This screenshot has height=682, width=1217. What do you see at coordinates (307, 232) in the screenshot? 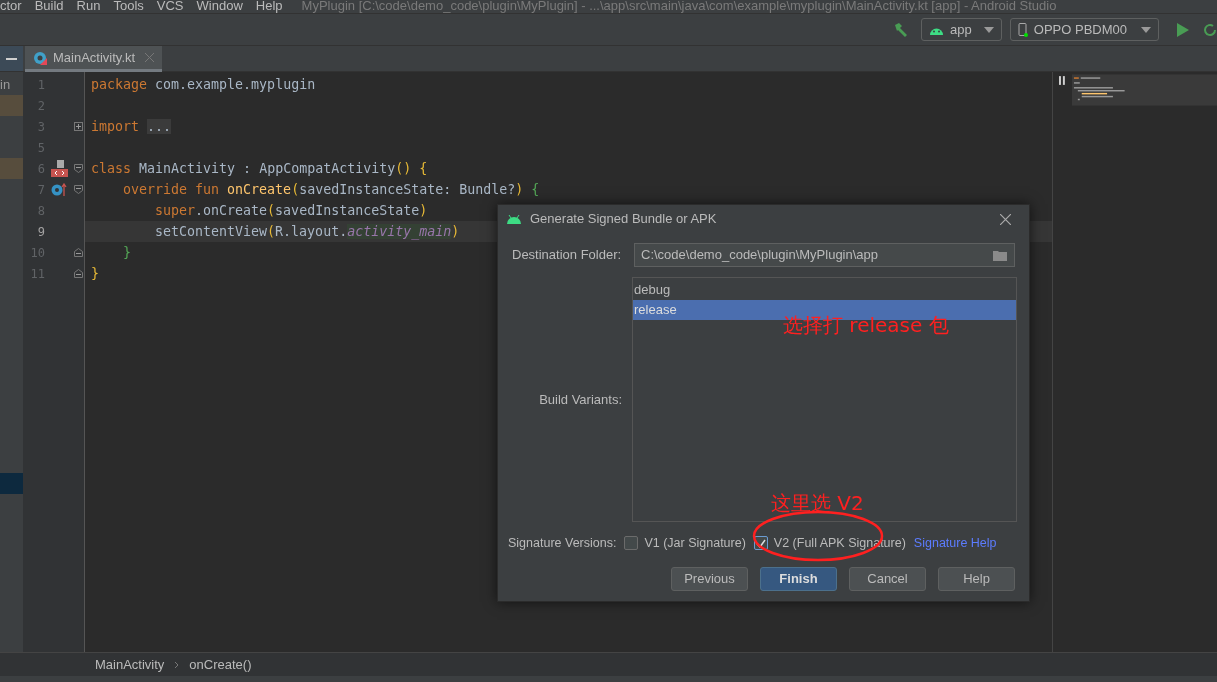
I see `code-line: setContentView(R.layout.activity_main)` at bounding box center [307, 232].